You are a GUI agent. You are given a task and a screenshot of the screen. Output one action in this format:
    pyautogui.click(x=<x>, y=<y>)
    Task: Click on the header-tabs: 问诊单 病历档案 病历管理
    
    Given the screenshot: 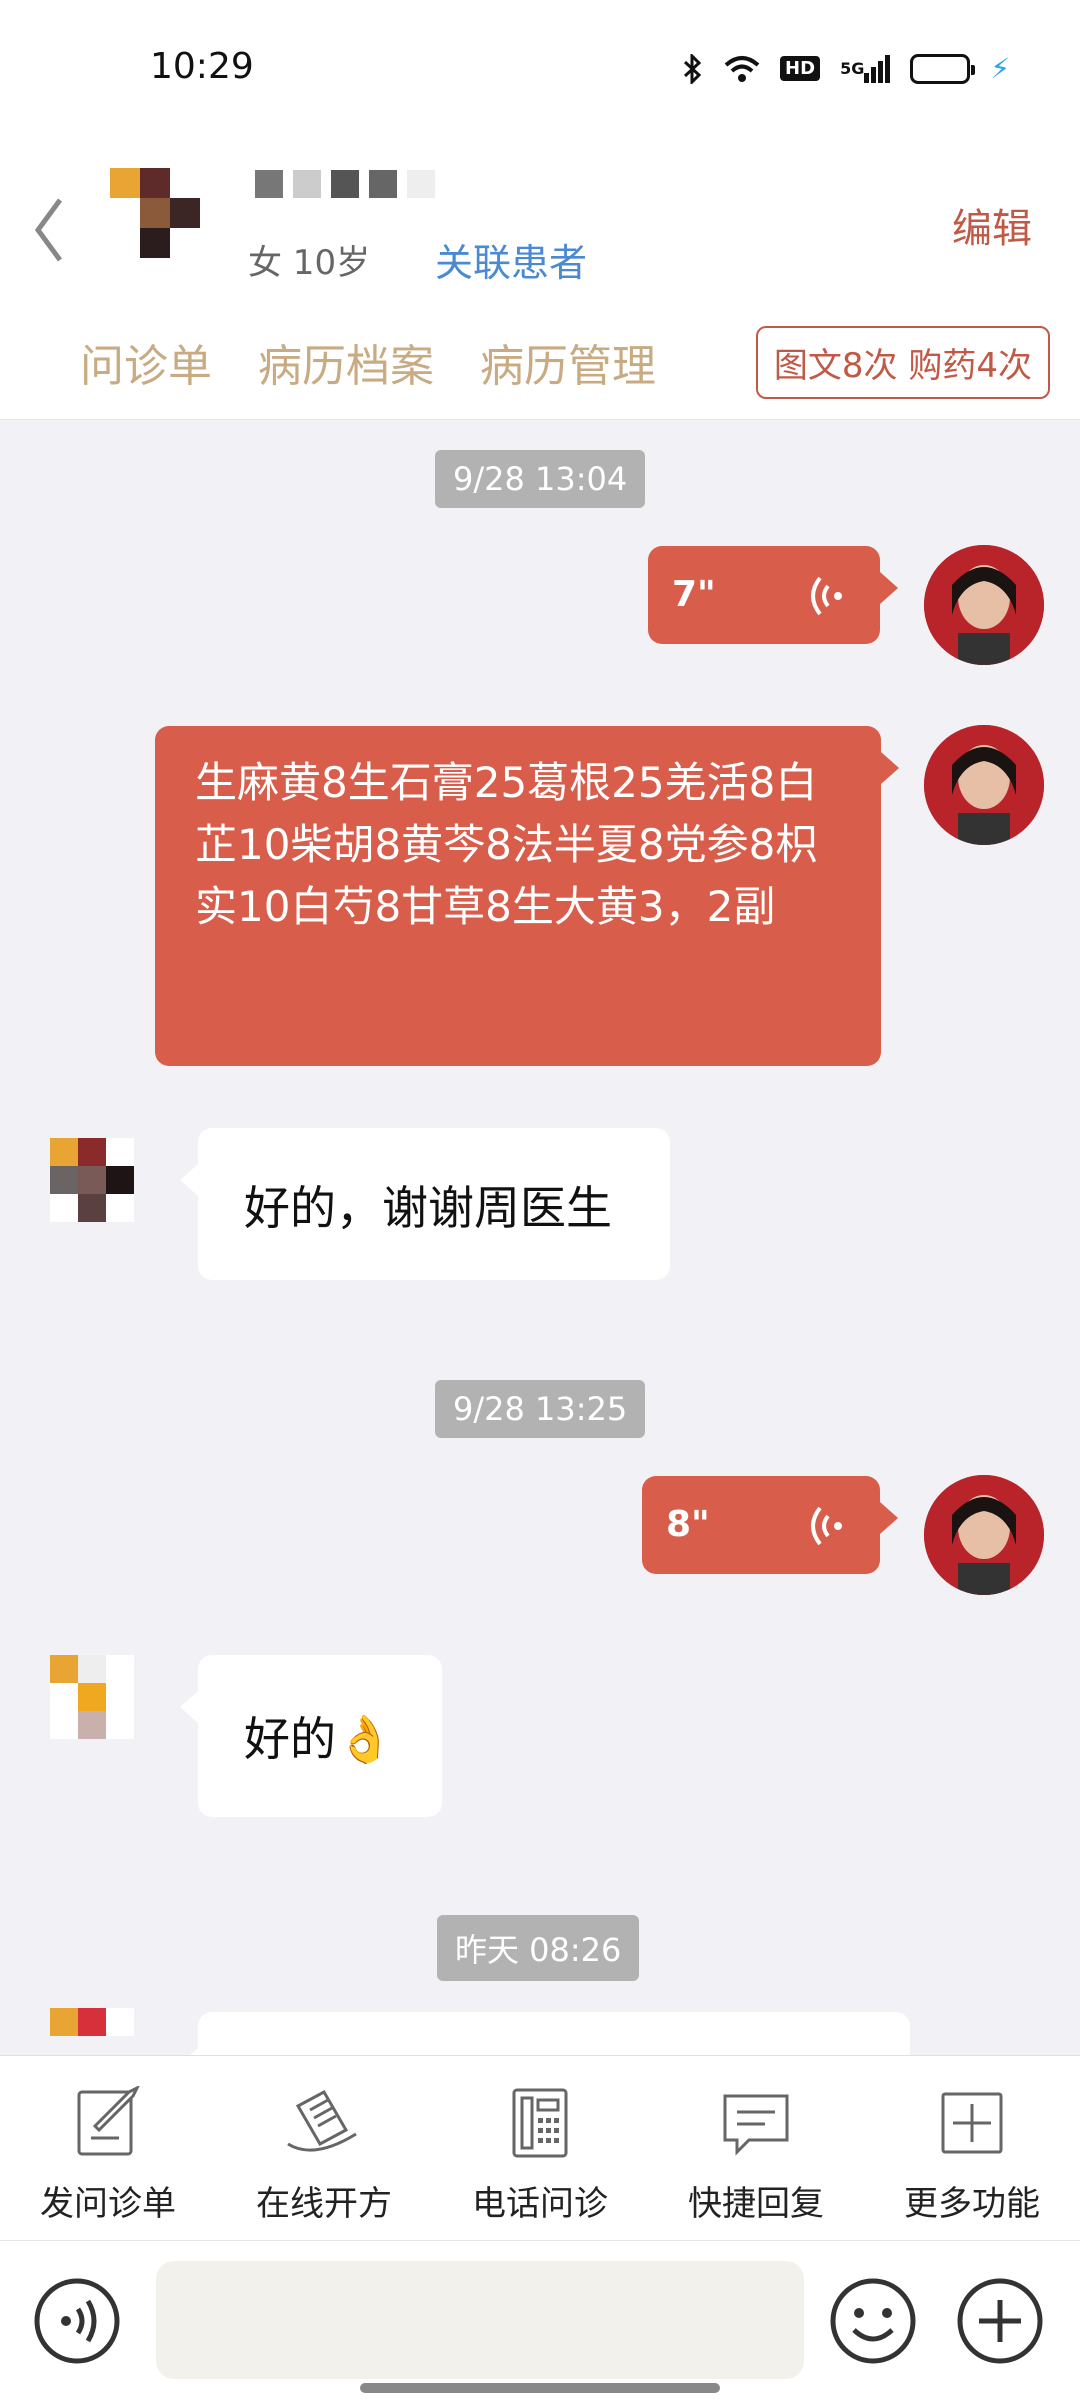 What is the action you would take?
    pyautogui.click(x=368, y=362)
    